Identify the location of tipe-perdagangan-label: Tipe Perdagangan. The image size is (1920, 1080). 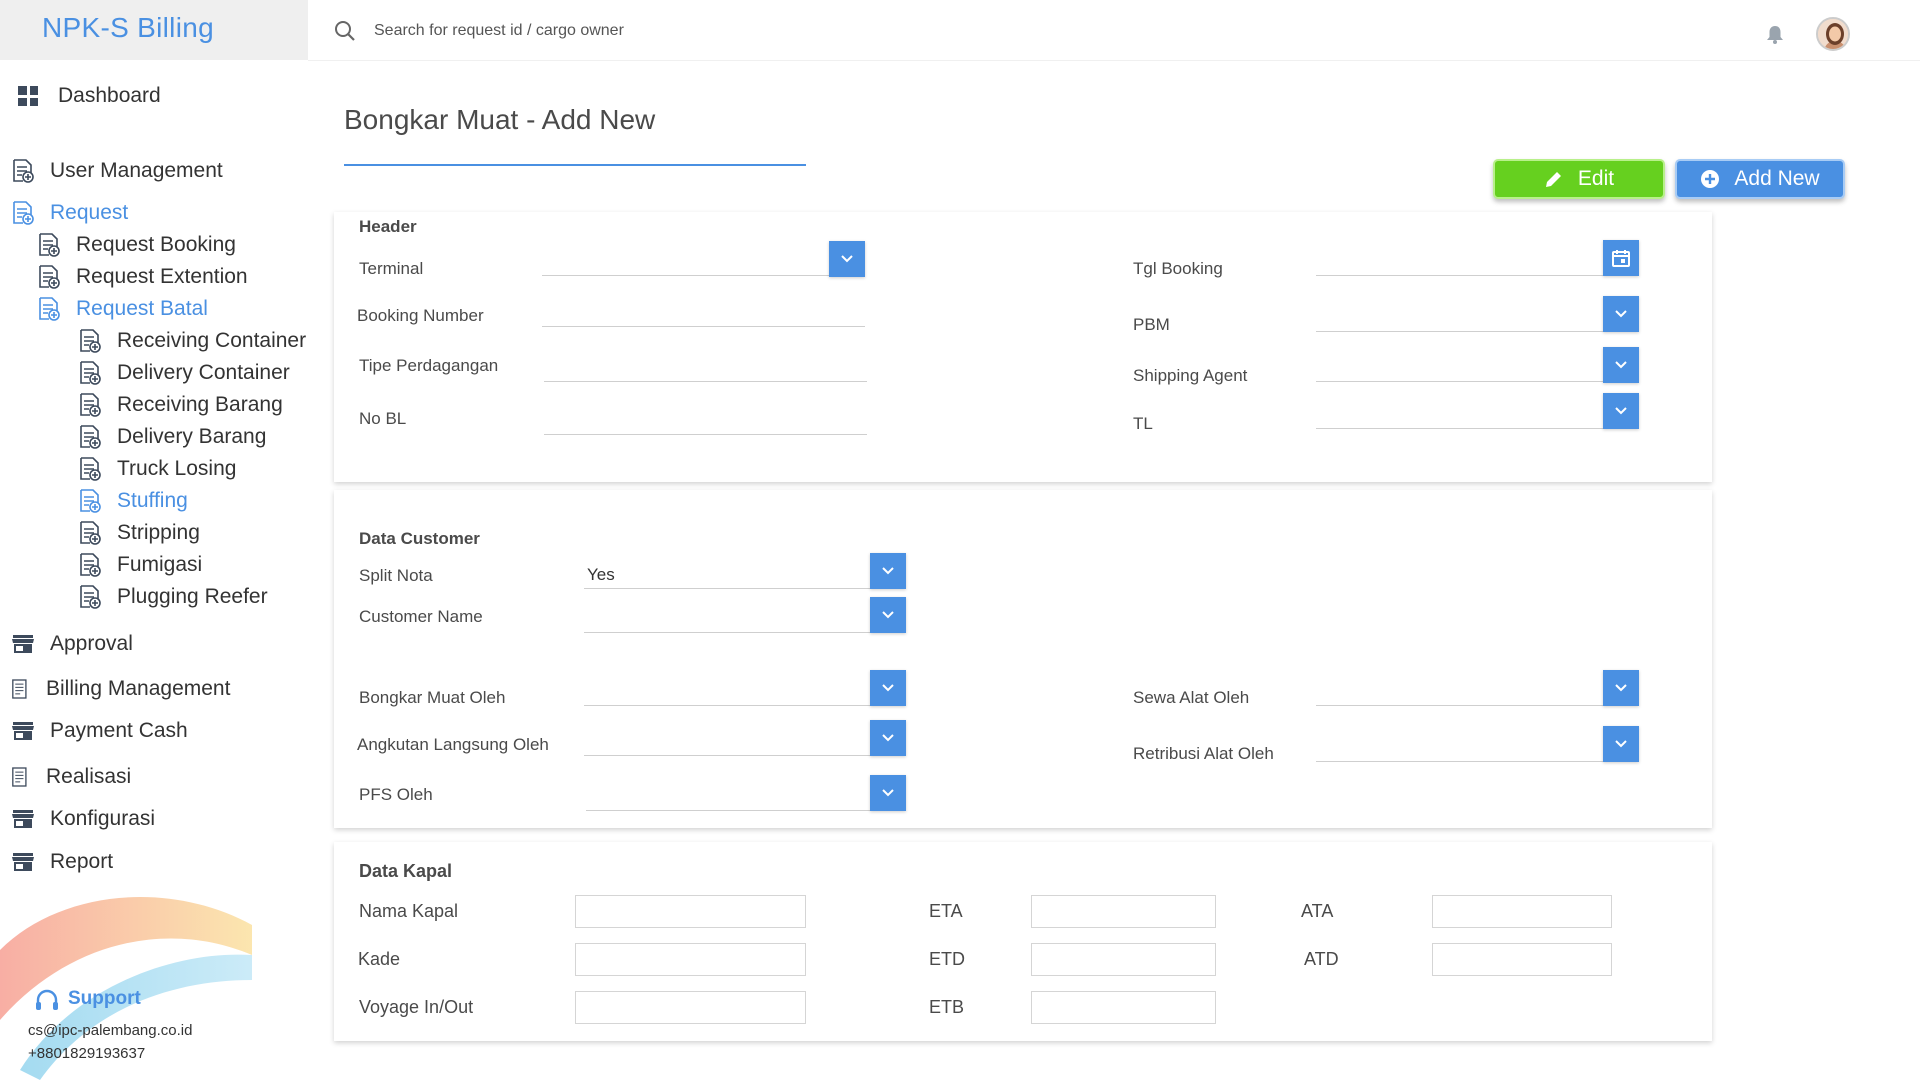
(429, 365).